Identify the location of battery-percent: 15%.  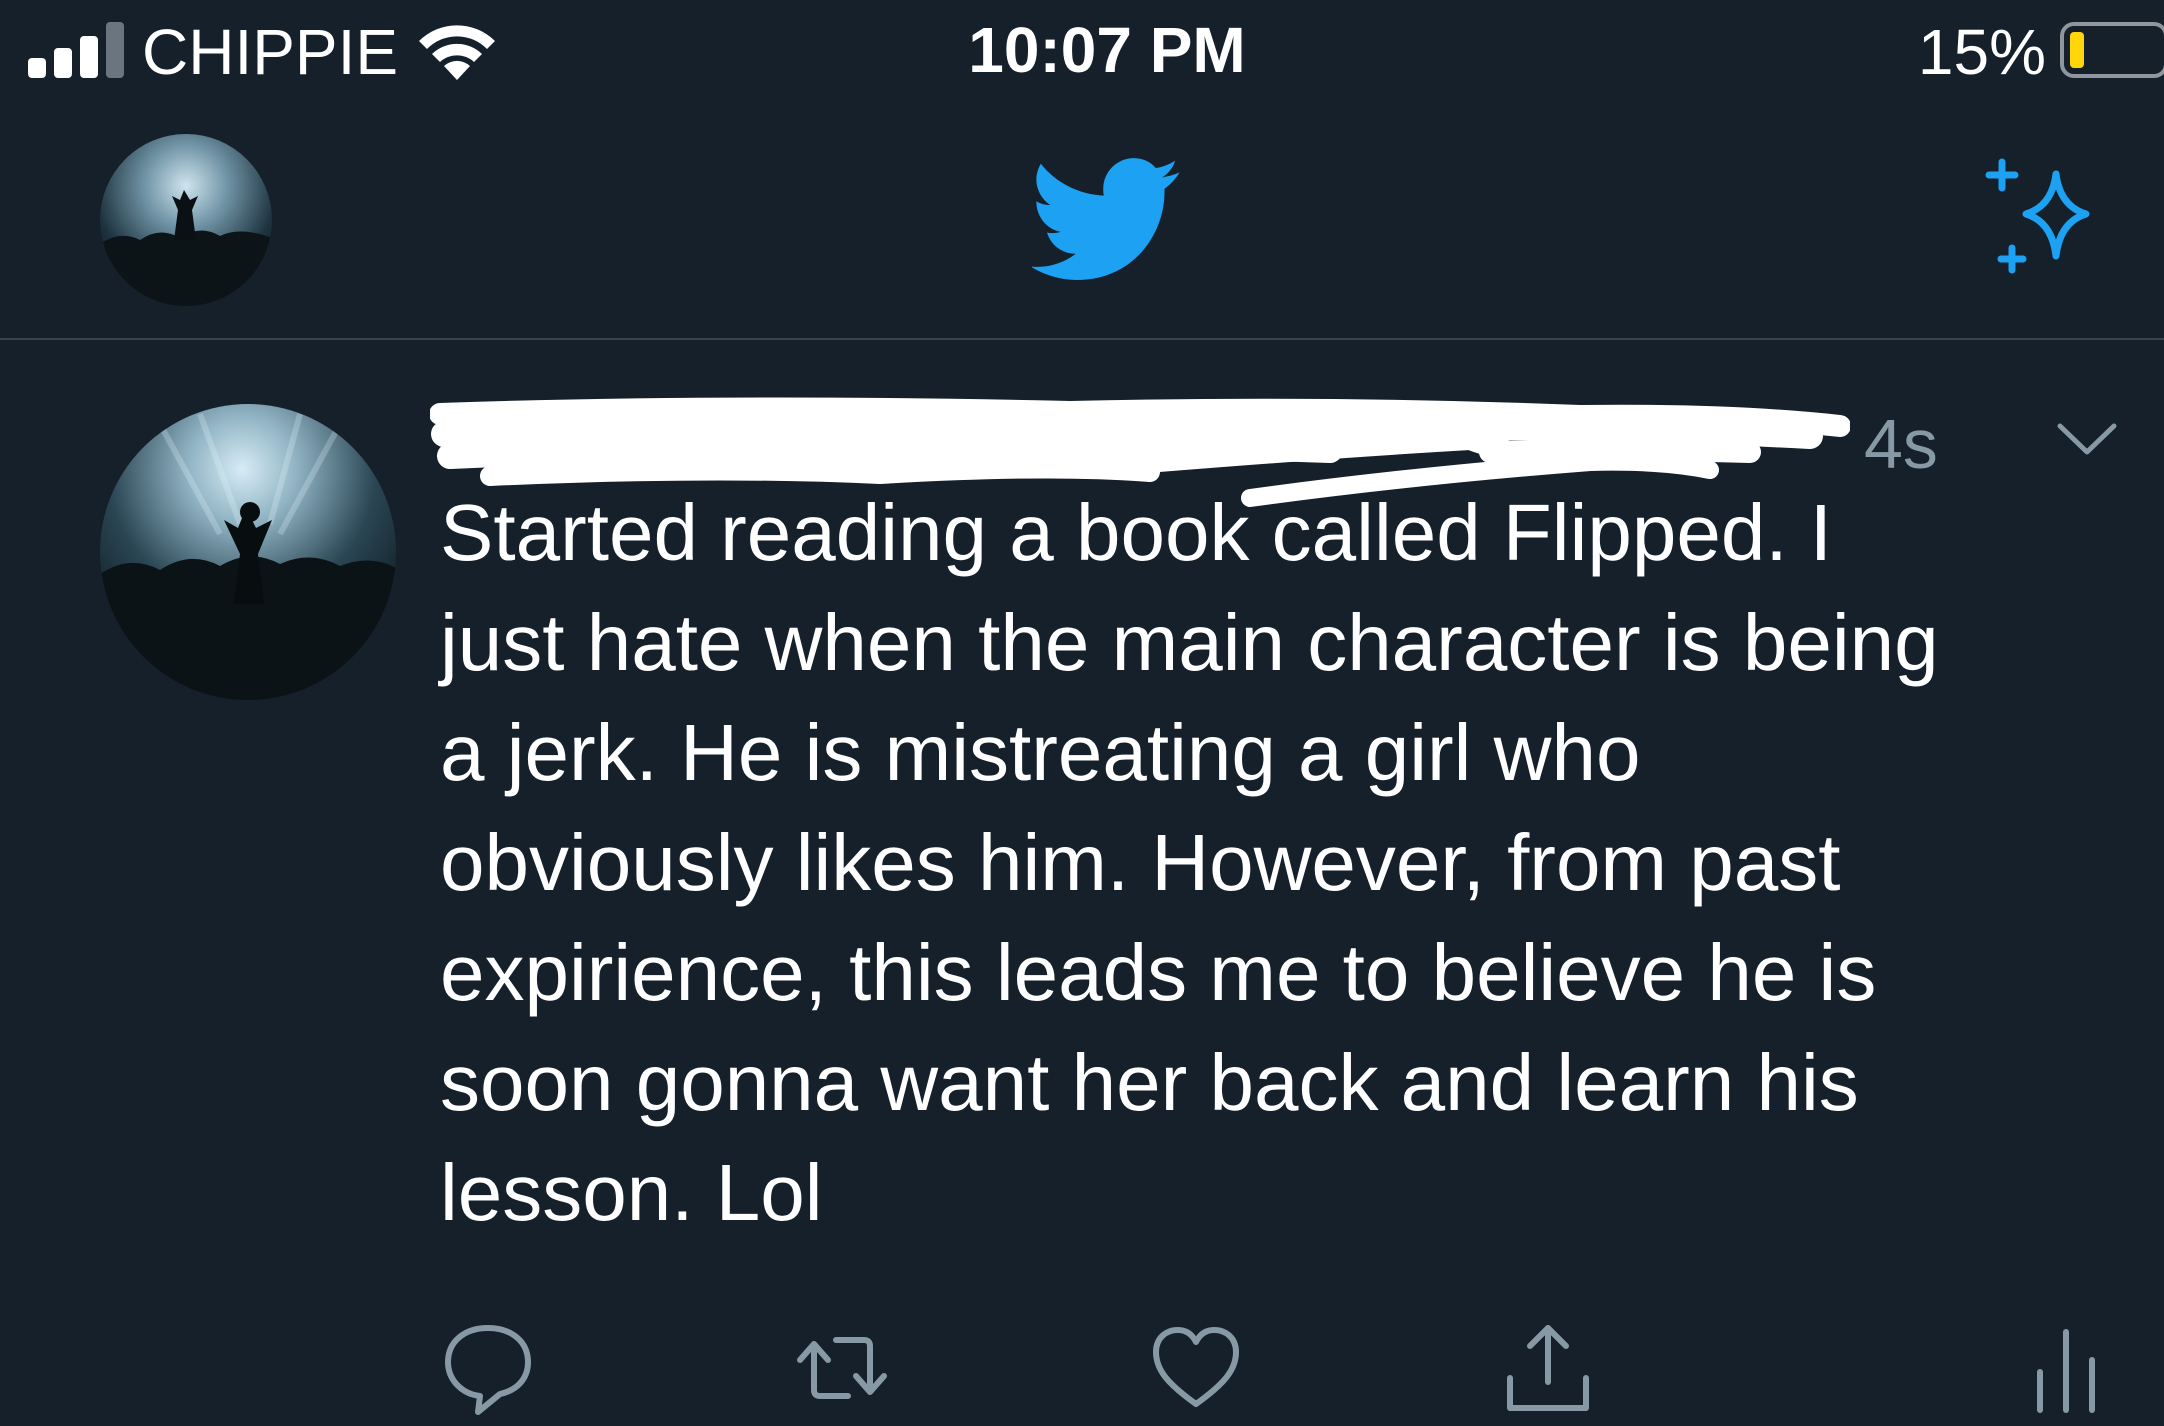
(1981, 52).